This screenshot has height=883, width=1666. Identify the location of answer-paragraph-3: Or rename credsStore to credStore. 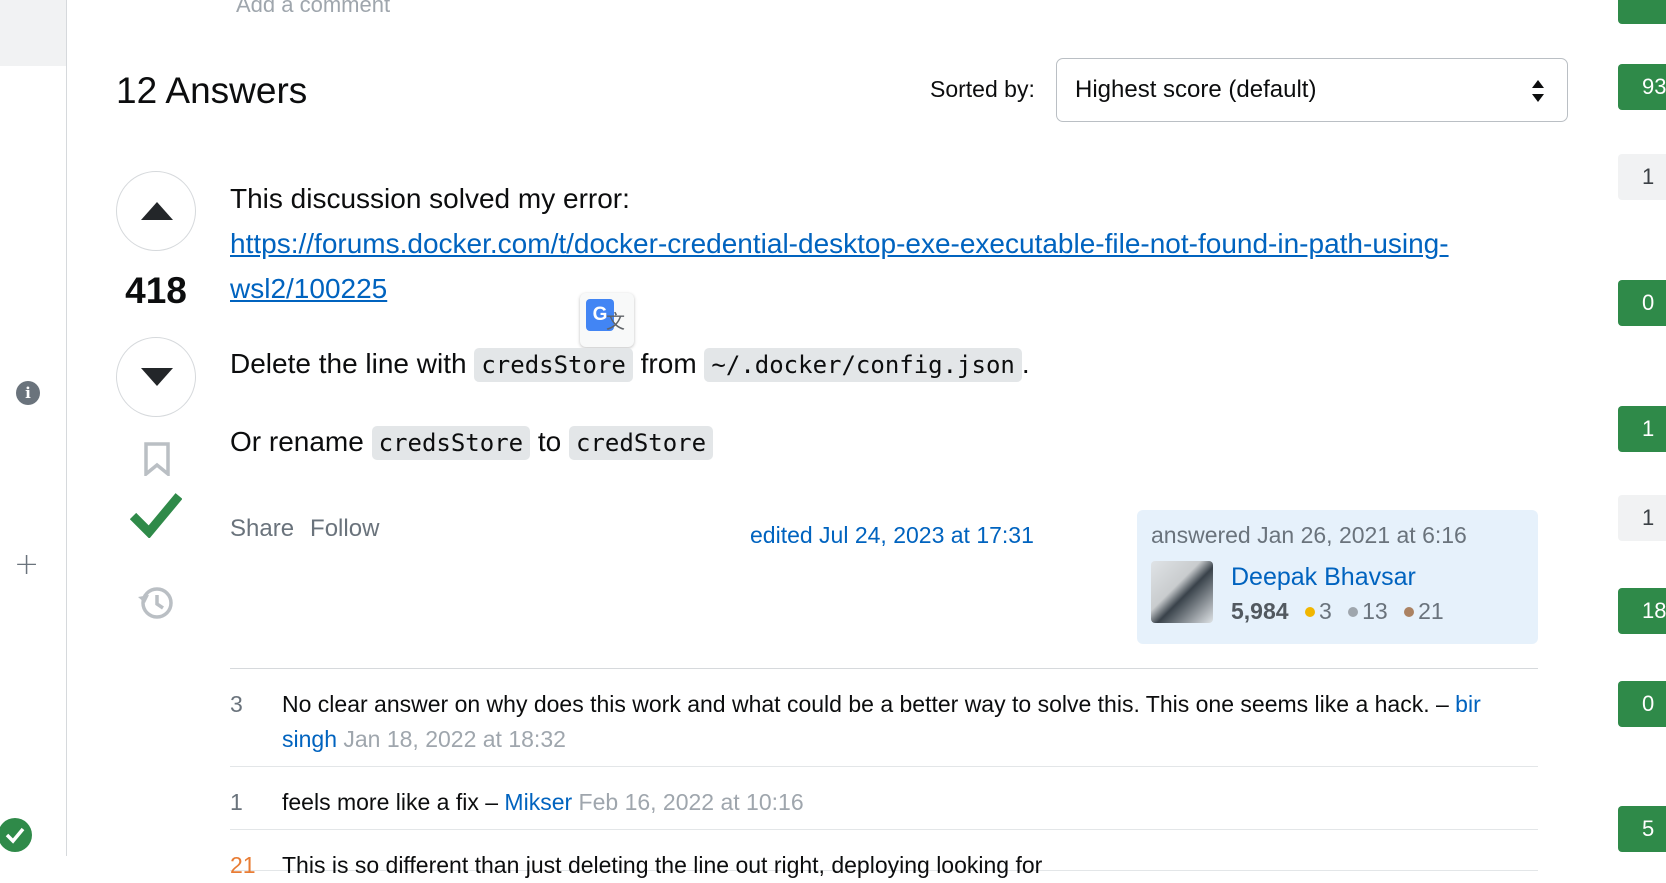
(472, 442).